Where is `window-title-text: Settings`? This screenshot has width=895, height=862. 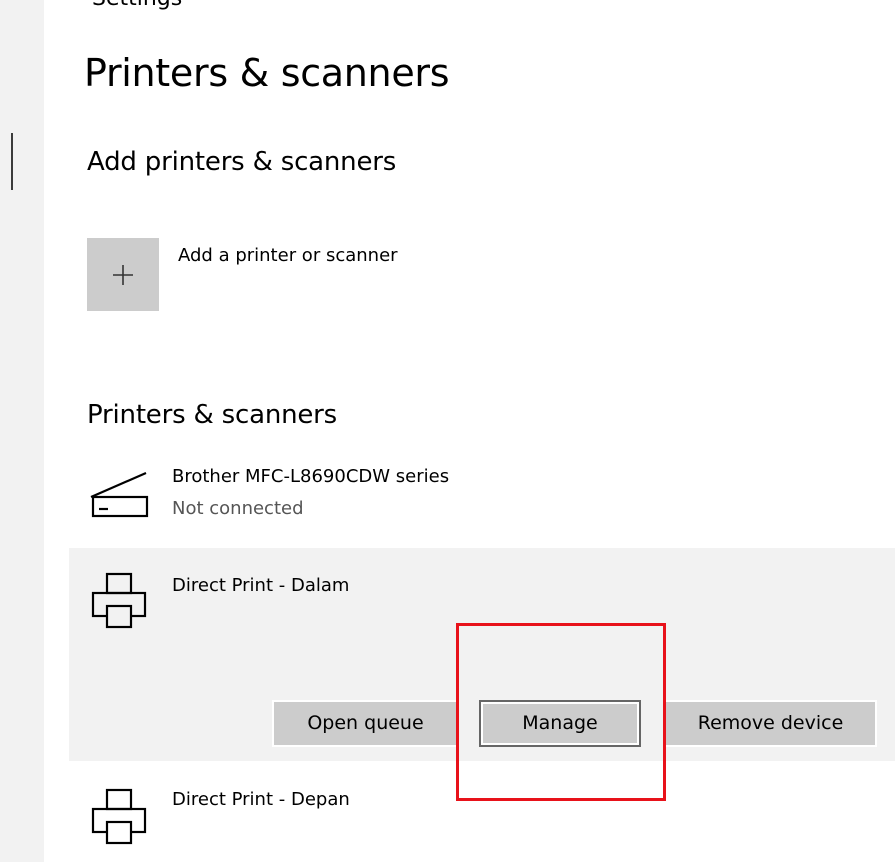 window-title-text: Settings is located at coordinates (137, 5).